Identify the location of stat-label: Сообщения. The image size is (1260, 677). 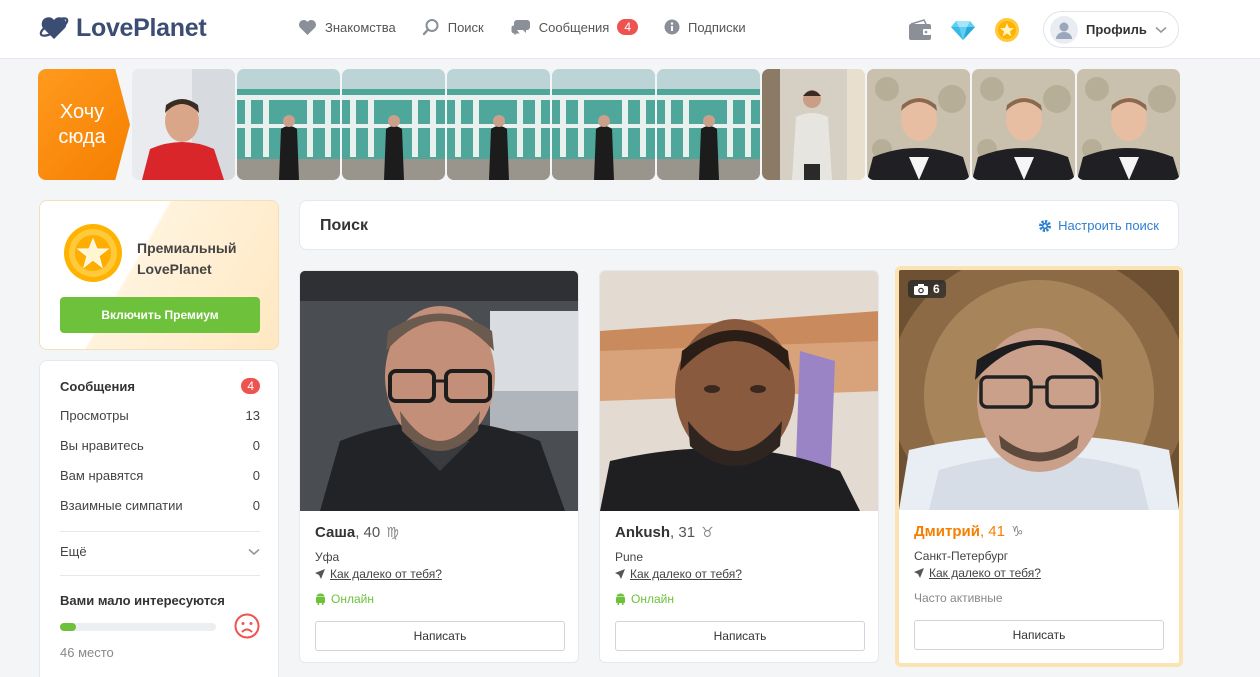
(97, 386).